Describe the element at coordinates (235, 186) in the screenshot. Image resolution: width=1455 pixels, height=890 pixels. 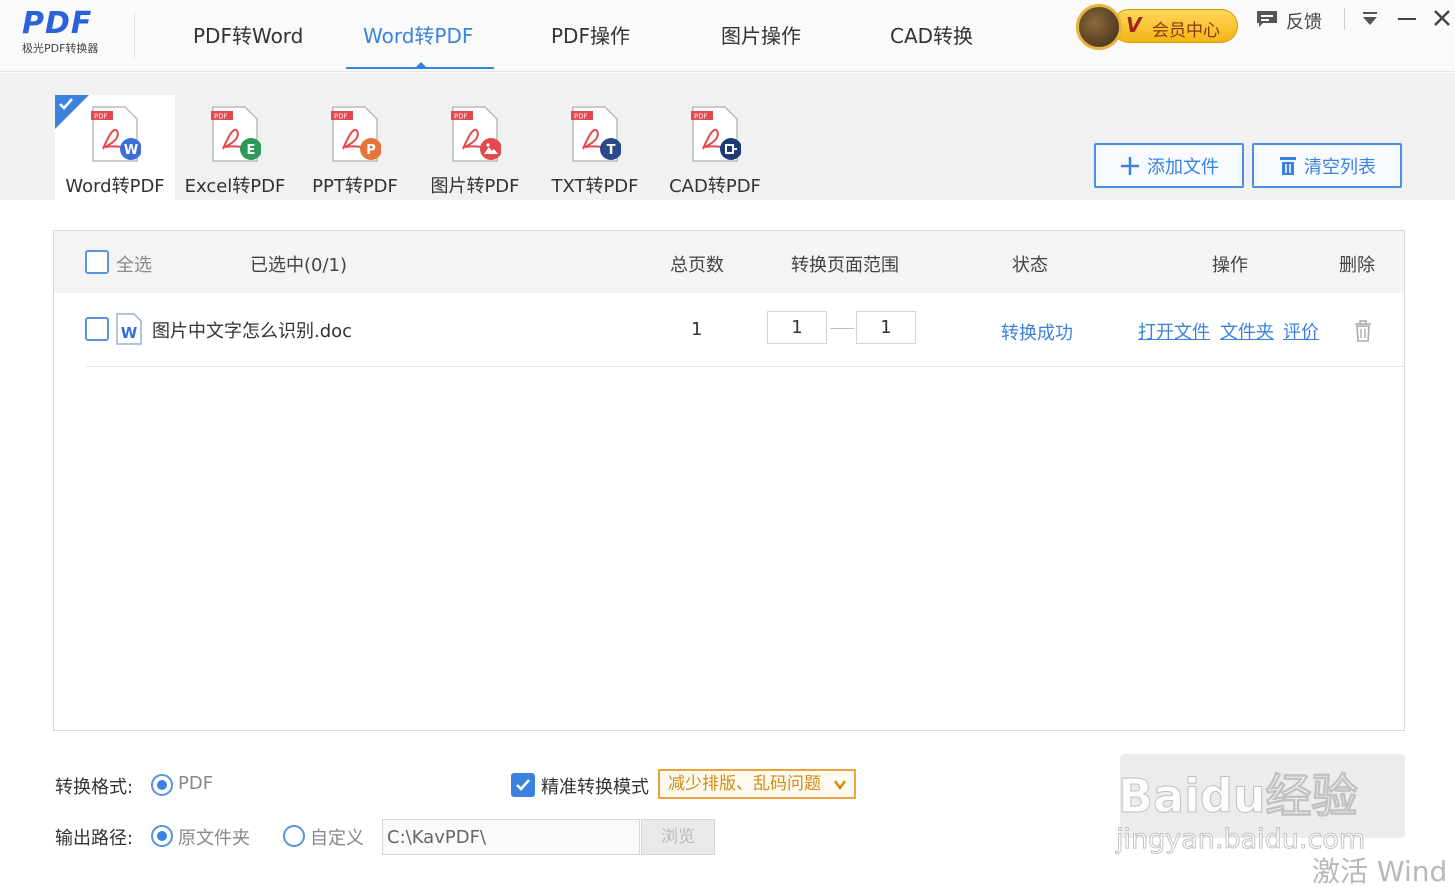
I see `tool-label: Excel转PDF` at that location.